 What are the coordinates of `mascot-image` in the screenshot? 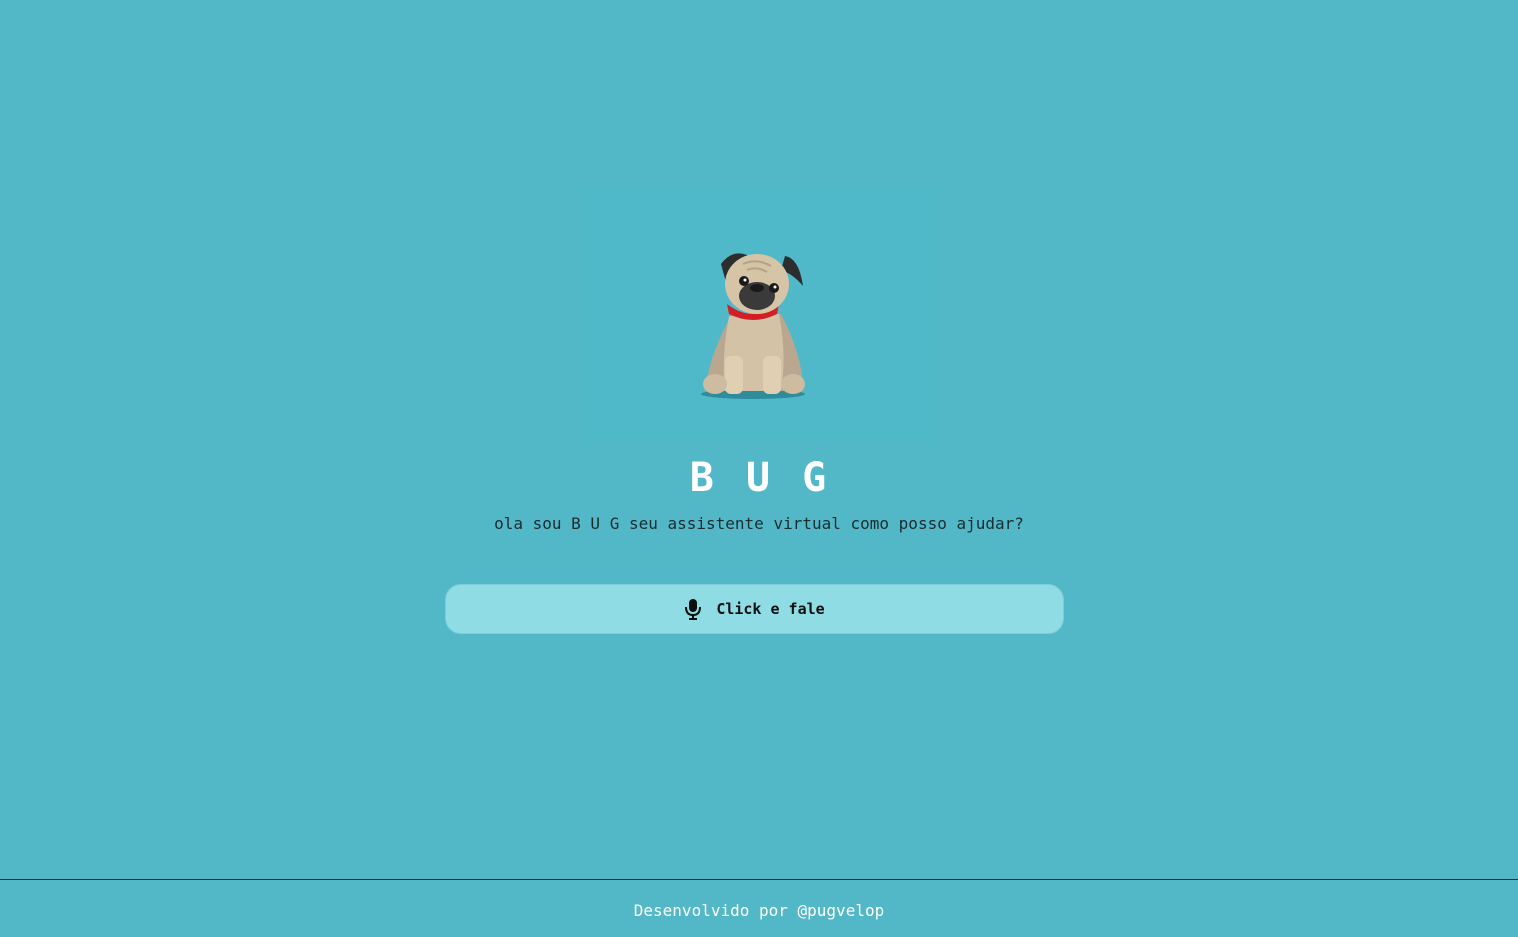 It's located at (759, 315).